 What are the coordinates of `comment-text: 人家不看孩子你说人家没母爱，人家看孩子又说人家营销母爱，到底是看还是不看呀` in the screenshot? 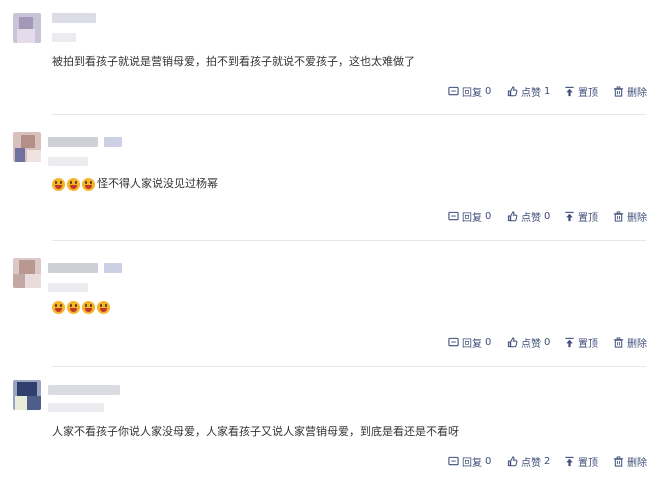 It's located at (255, 431).